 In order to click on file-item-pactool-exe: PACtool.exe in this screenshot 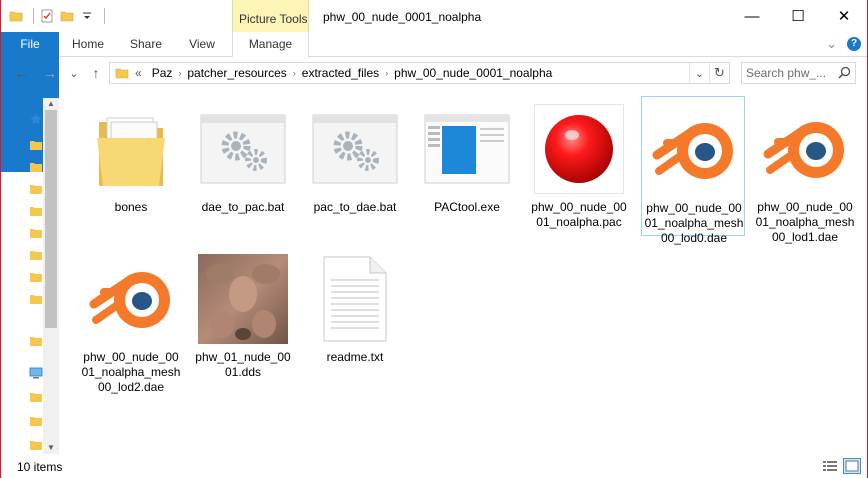, I will do `click(467, 166)`.